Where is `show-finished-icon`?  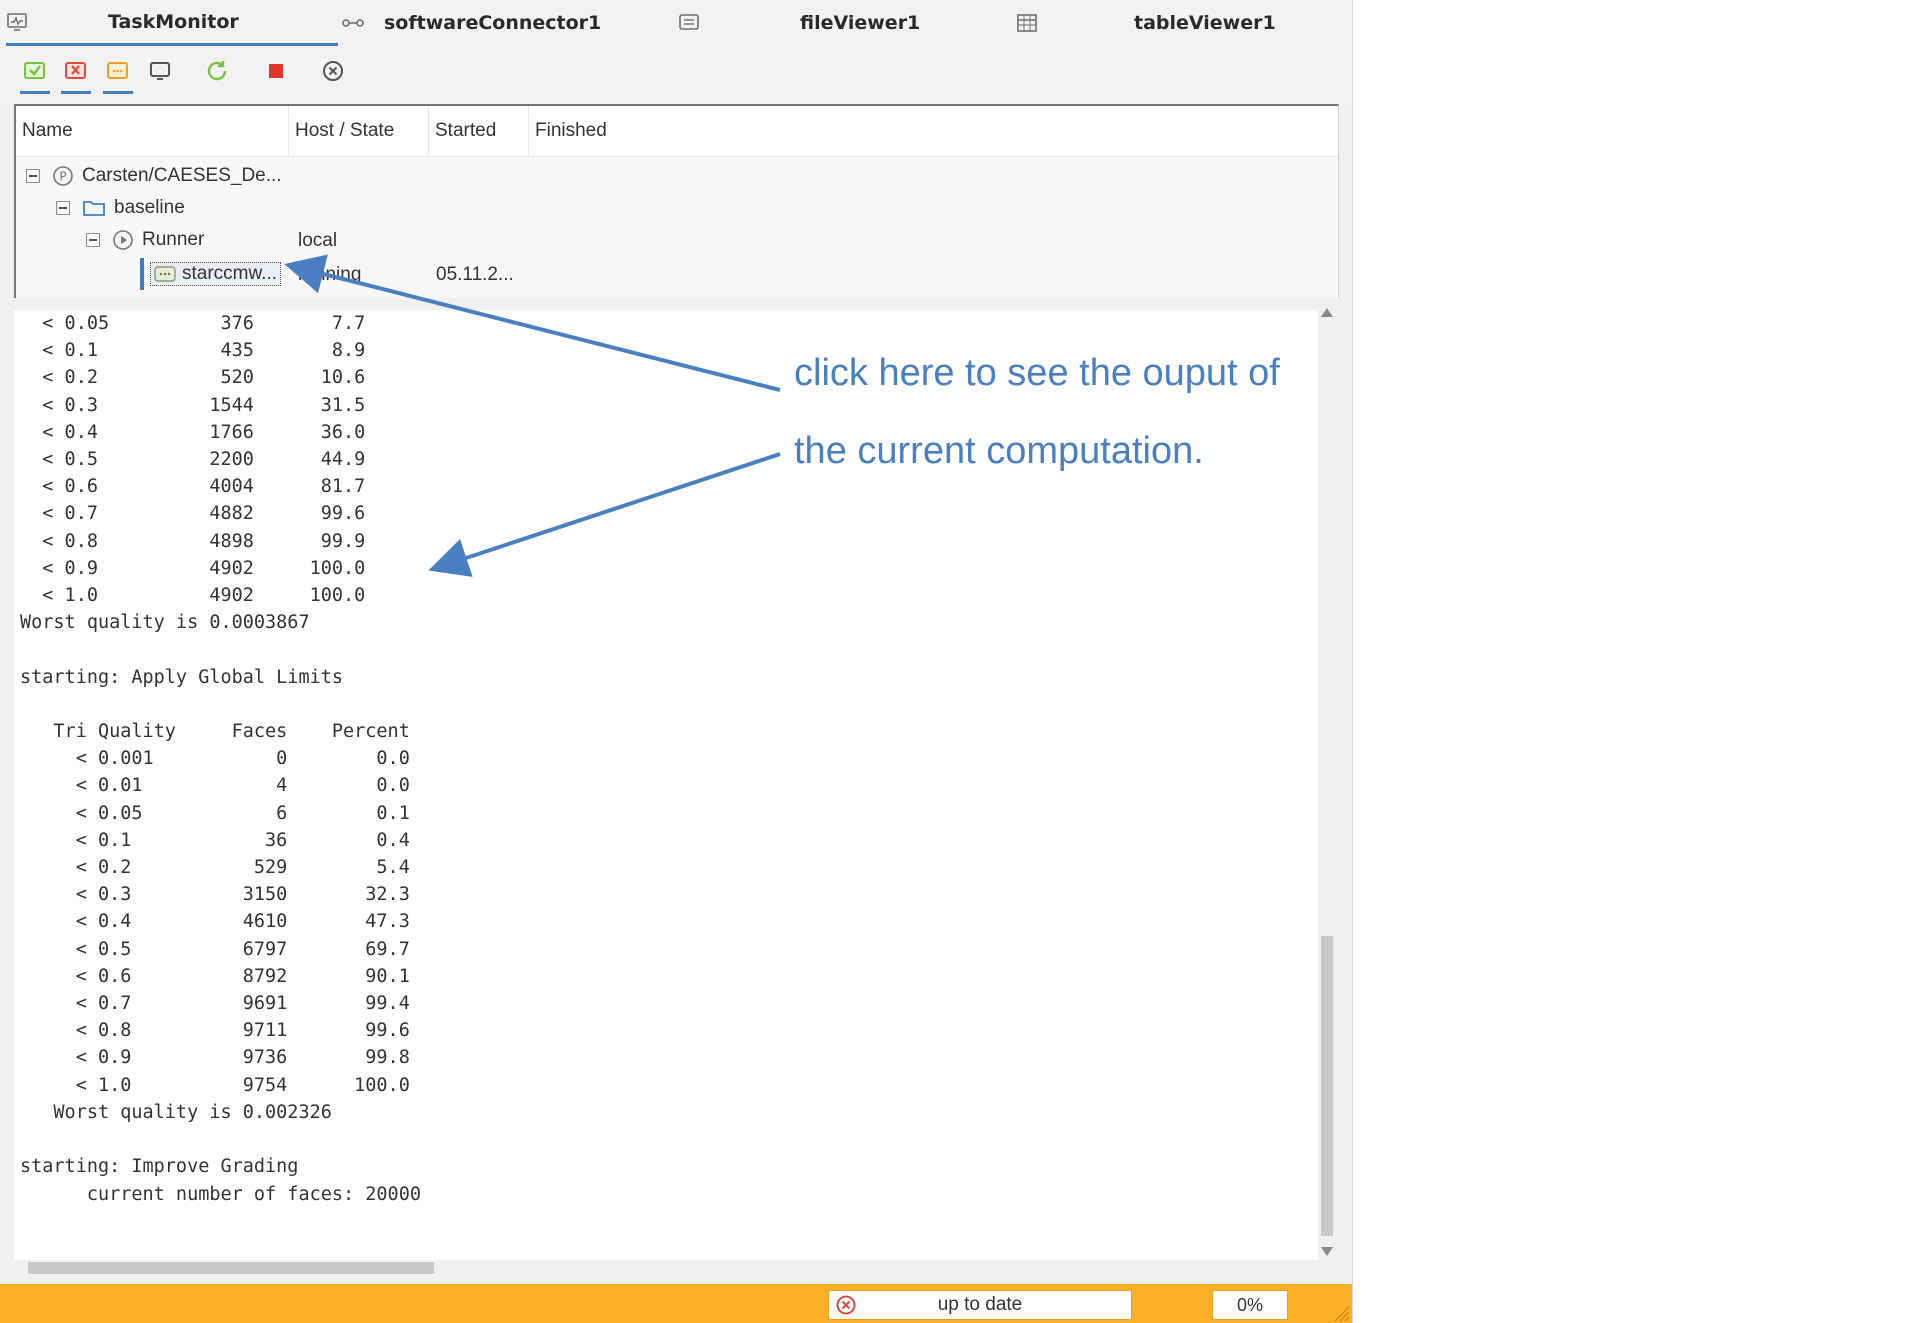
show-finished-icon is located at coordinates (34, 70).